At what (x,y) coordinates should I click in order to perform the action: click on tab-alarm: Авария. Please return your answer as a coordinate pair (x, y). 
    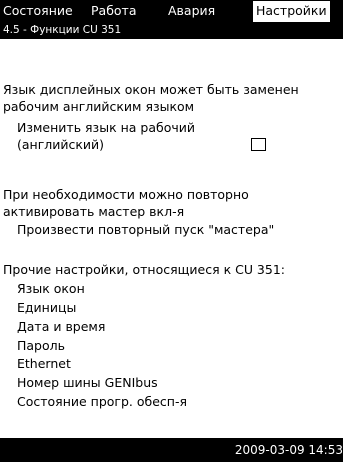
    Looking at the image, I should click on (191, 11).